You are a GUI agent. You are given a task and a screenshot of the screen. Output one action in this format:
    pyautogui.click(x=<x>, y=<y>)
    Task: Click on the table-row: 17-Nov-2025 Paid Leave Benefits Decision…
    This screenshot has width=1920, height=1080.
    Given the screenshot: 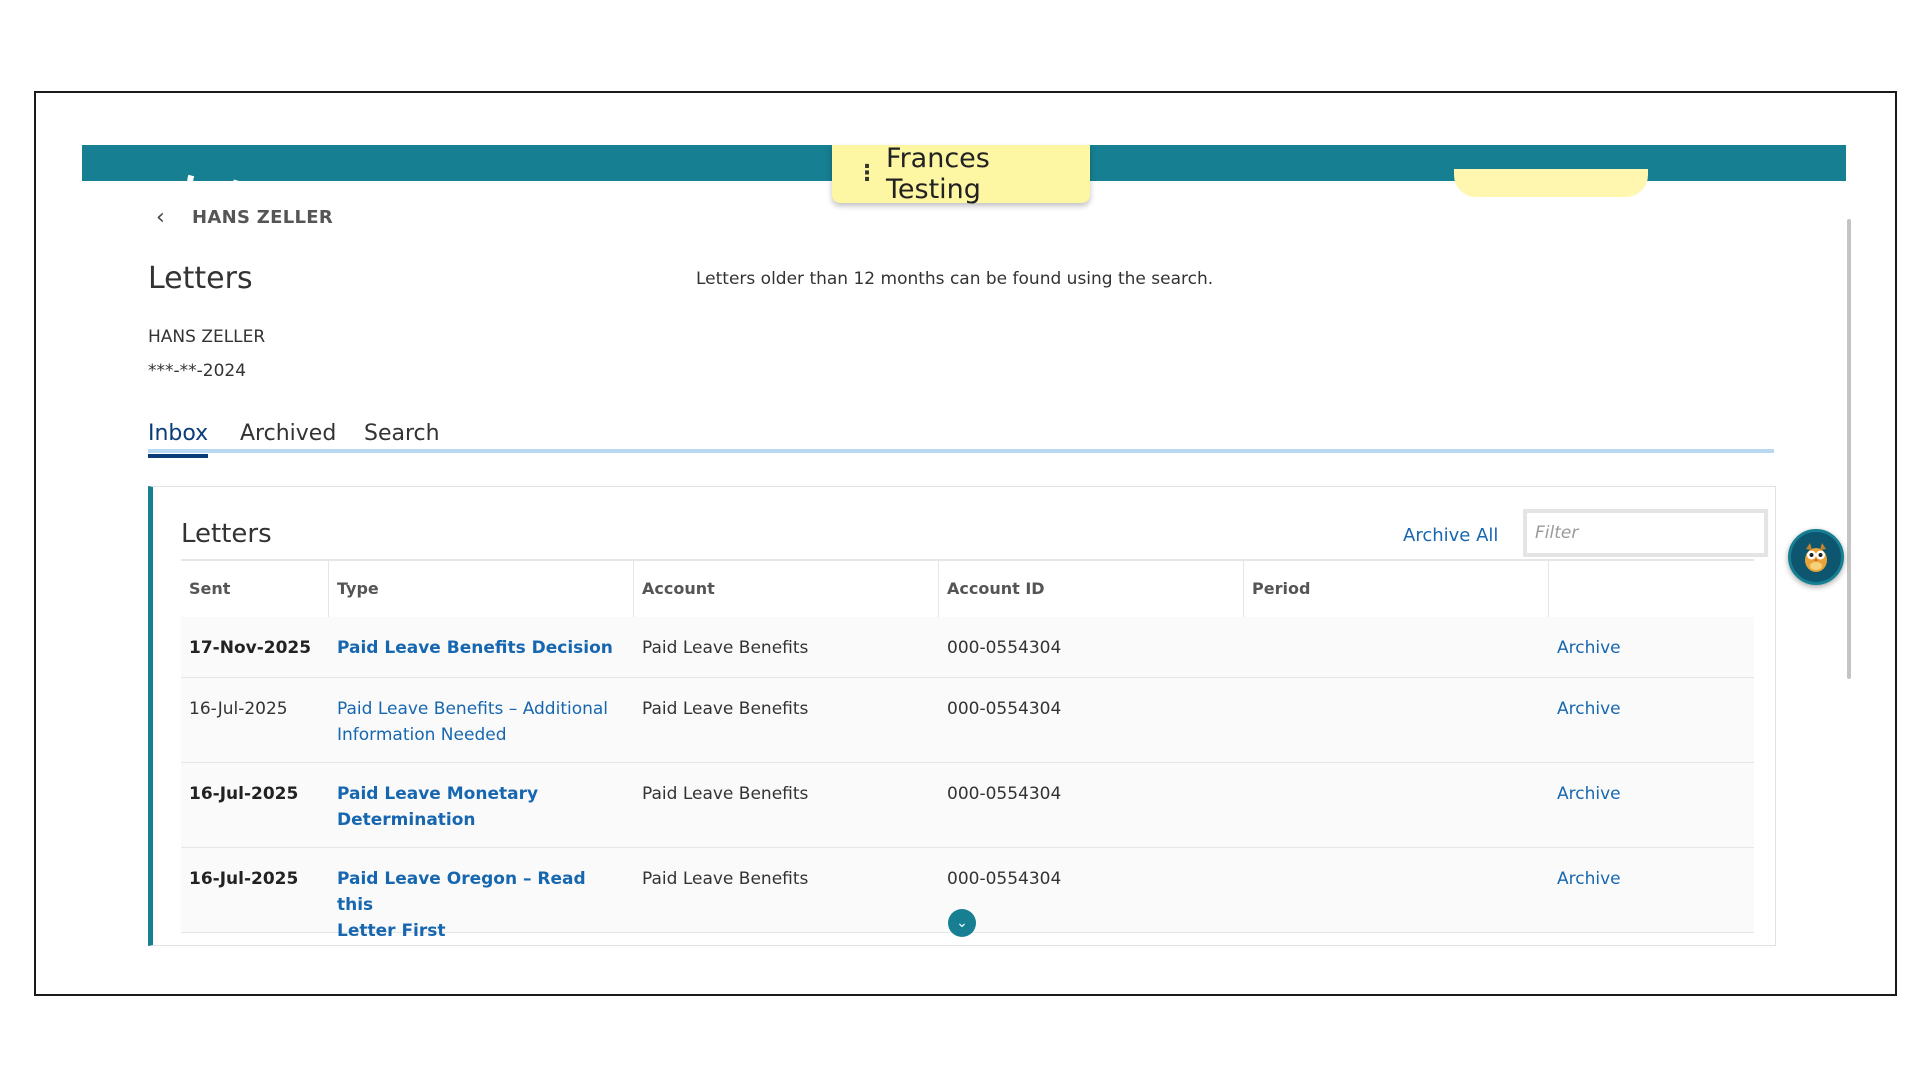 What is the action you would take?
    pyautogui.click(x=967, y=647)
    